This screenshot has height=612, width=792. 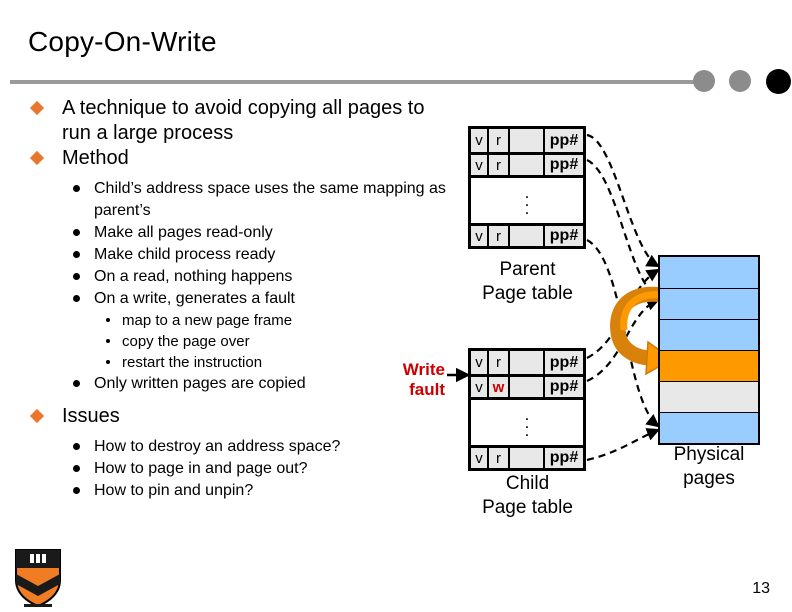 I want to click on child-page-table: v r pp# v w pp# ... v r pp#, so click(x=527, y=409).